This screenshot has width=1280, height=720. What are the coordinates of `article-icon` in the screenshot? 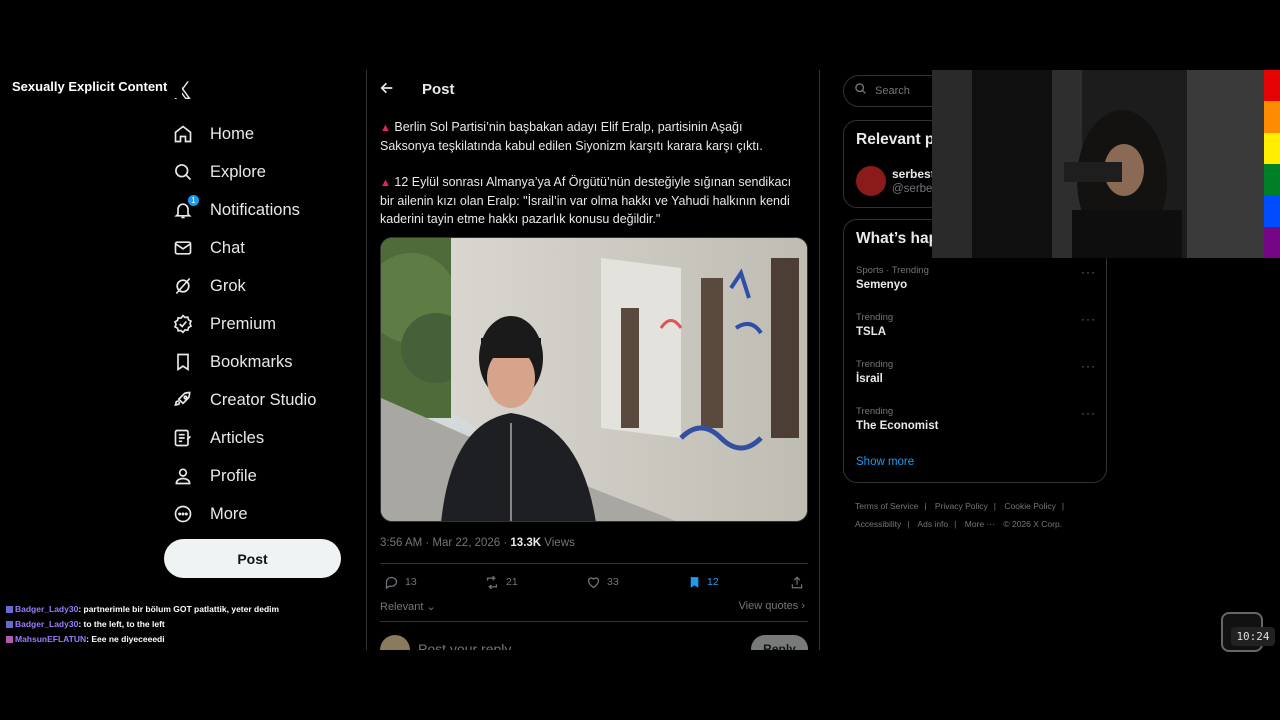 It's located at (183, 438).